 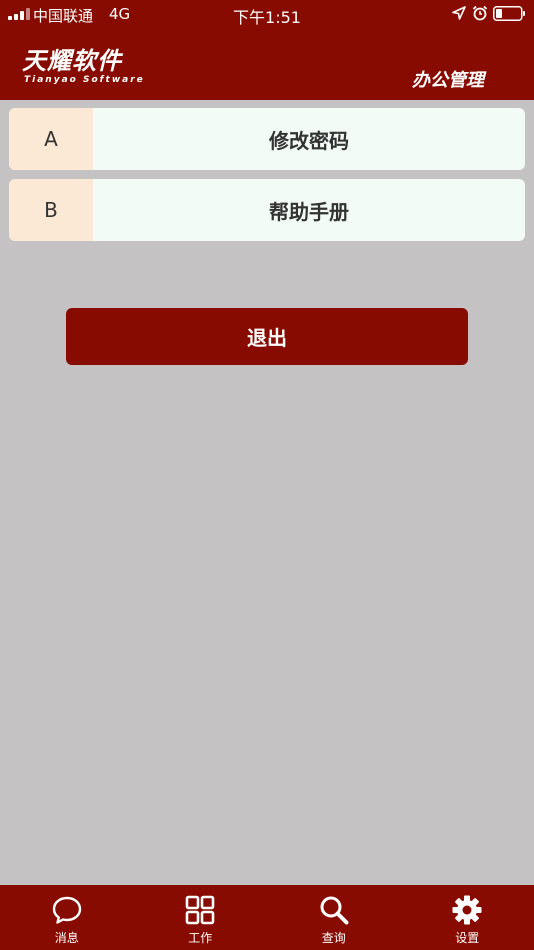 I want to click on tab-query: 查询, so click(x=334, y=917).